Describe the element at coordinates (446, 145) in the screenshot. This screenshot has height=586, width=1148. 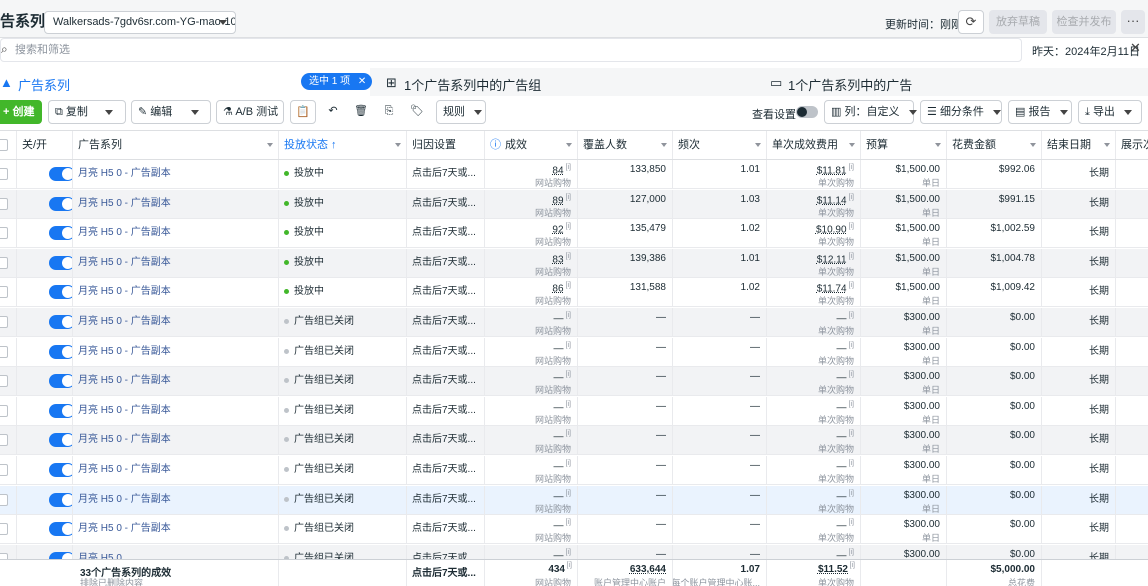
I see `header-attribution: 归因设置` at that location.